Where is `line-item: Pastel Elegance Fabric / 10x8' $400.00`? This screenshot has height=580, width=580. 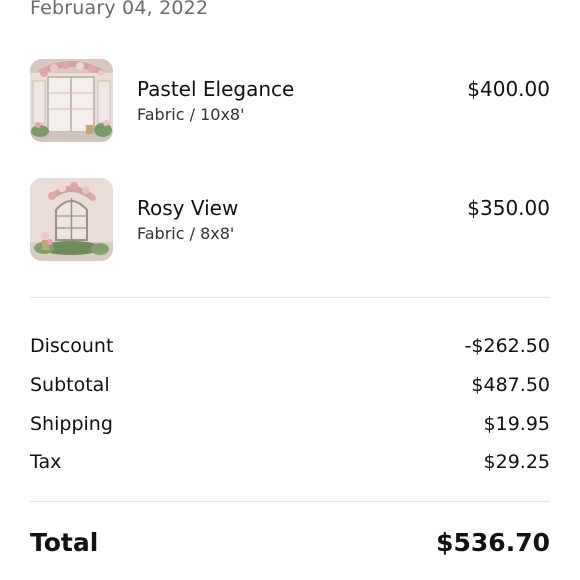 line-item: Pastel Elegance Fabric / 10x8' $400.00 is located at coordinates (290, 101).